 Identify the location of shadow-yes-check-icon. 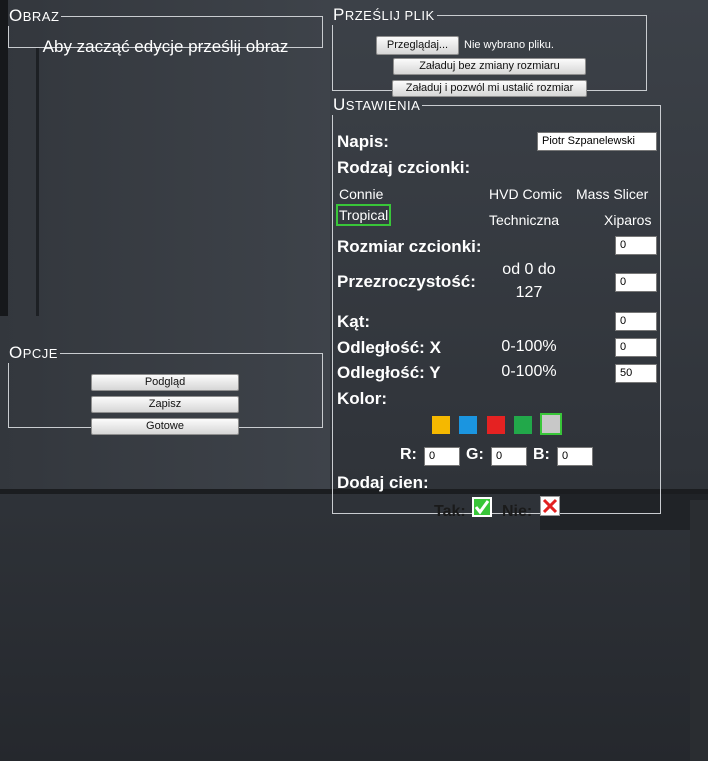
(482, 507).